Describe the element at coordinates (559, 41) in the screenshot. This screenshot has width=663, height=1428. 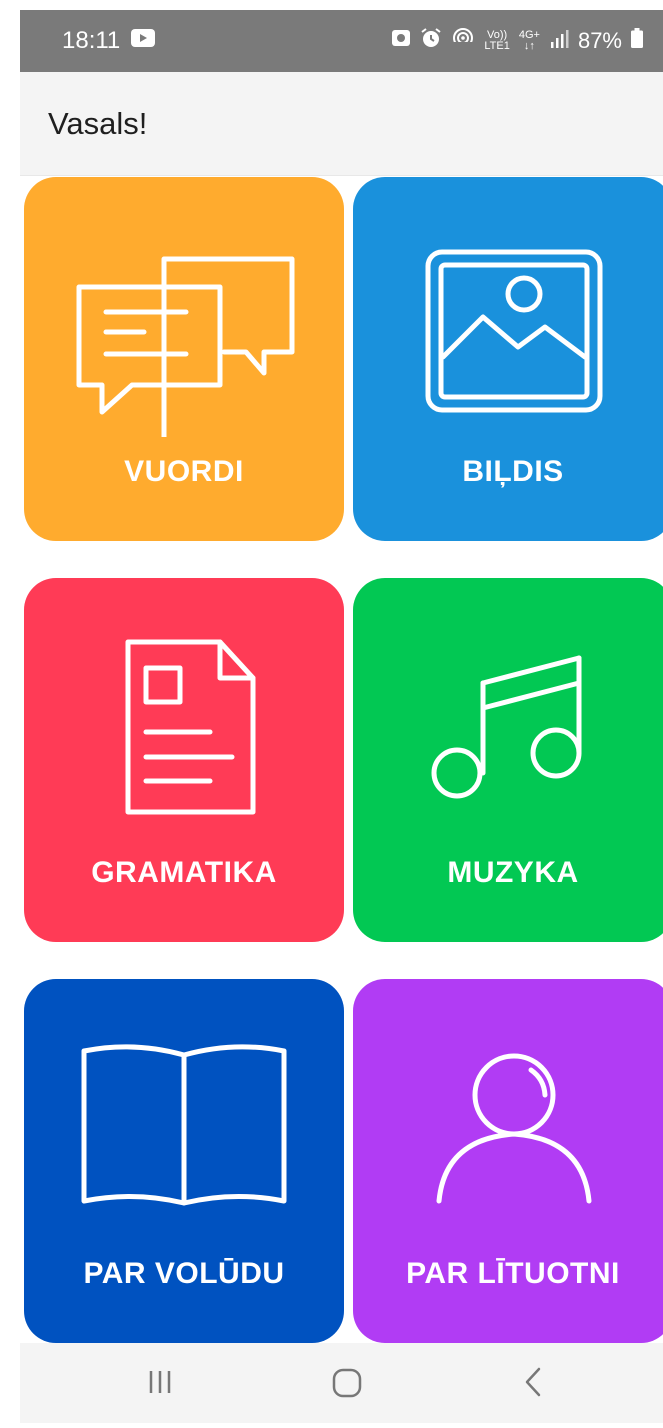
I see `signal-icon` at that location.